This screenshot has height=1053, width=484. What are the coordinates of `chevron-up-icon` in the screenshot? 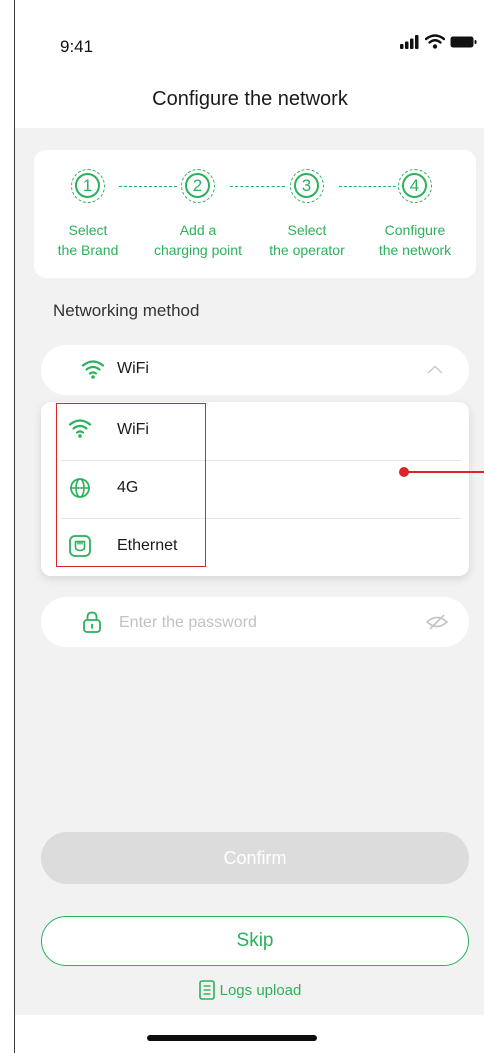 It's located at (435, 369).